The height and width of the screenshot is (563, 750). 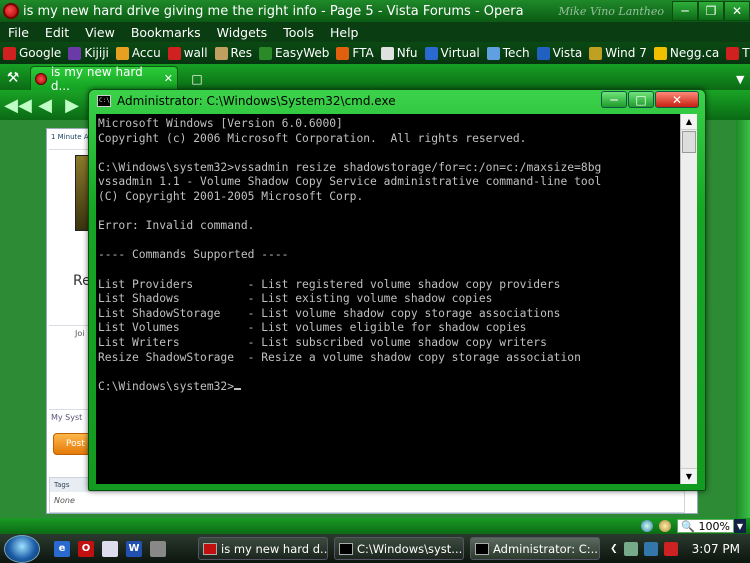 What do you see at coordinates (688, 299) in the screenshot?
I see `cmd-scrollbar: ▲ ▼` at bounding box center [688, 299].